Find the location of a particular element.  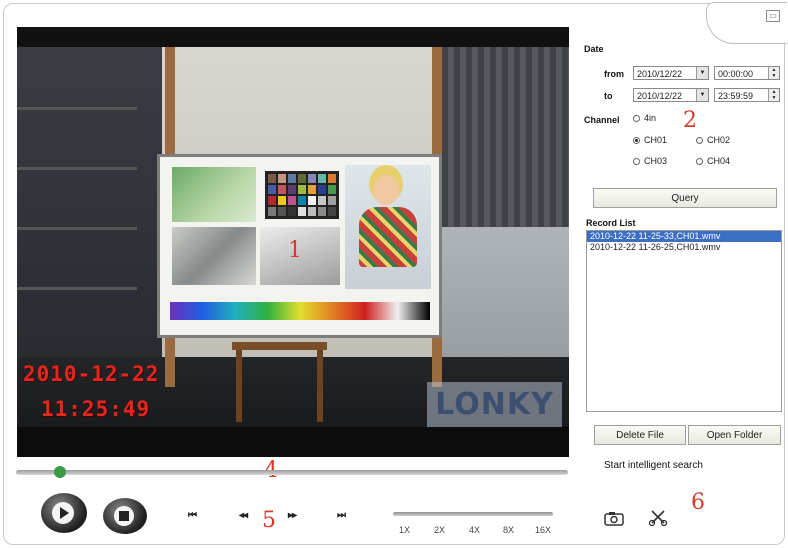

delete-file-button: Delete File is located at coordinates (640, 435).